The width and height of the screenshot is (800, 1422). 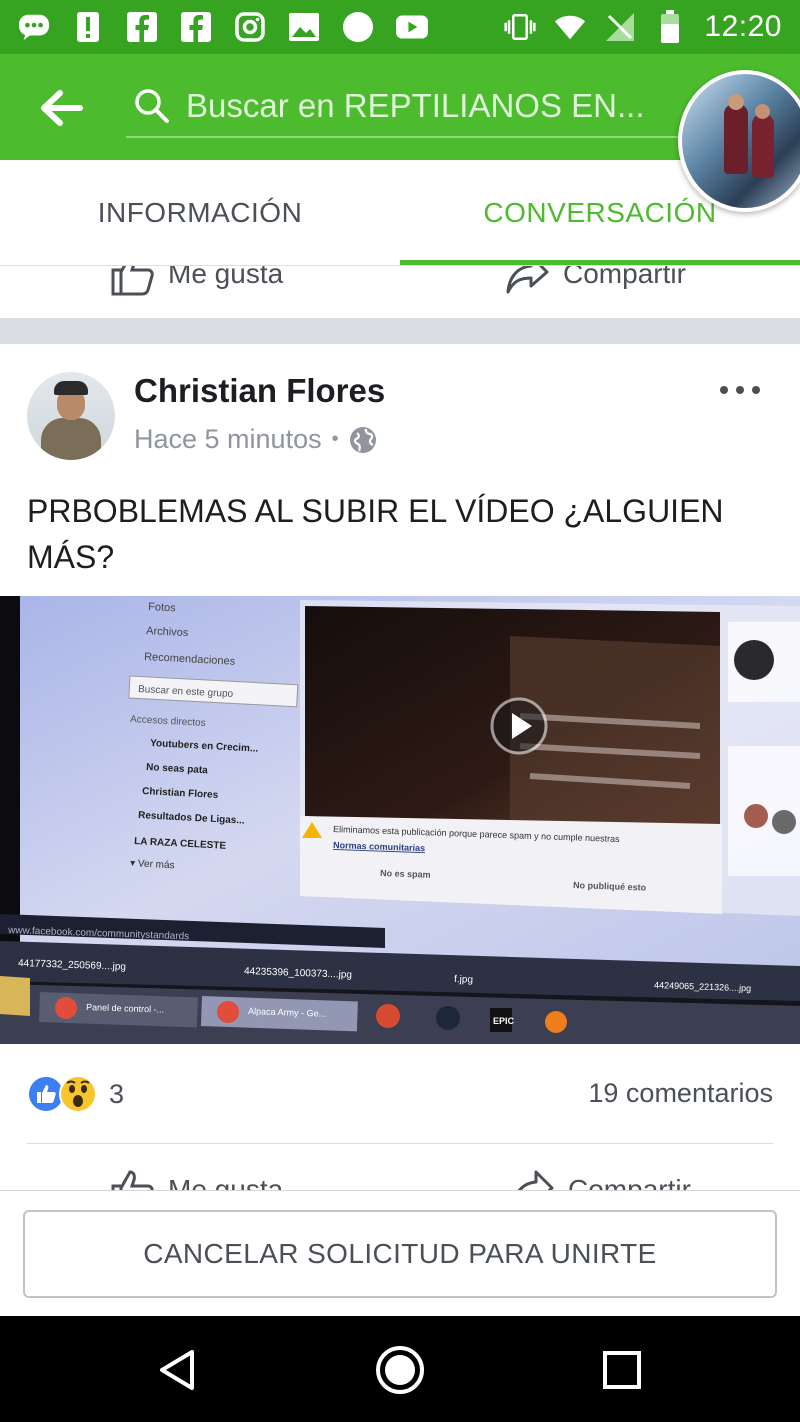 I want to click on wow-reaction-icon, so click(x=78, y=1094).